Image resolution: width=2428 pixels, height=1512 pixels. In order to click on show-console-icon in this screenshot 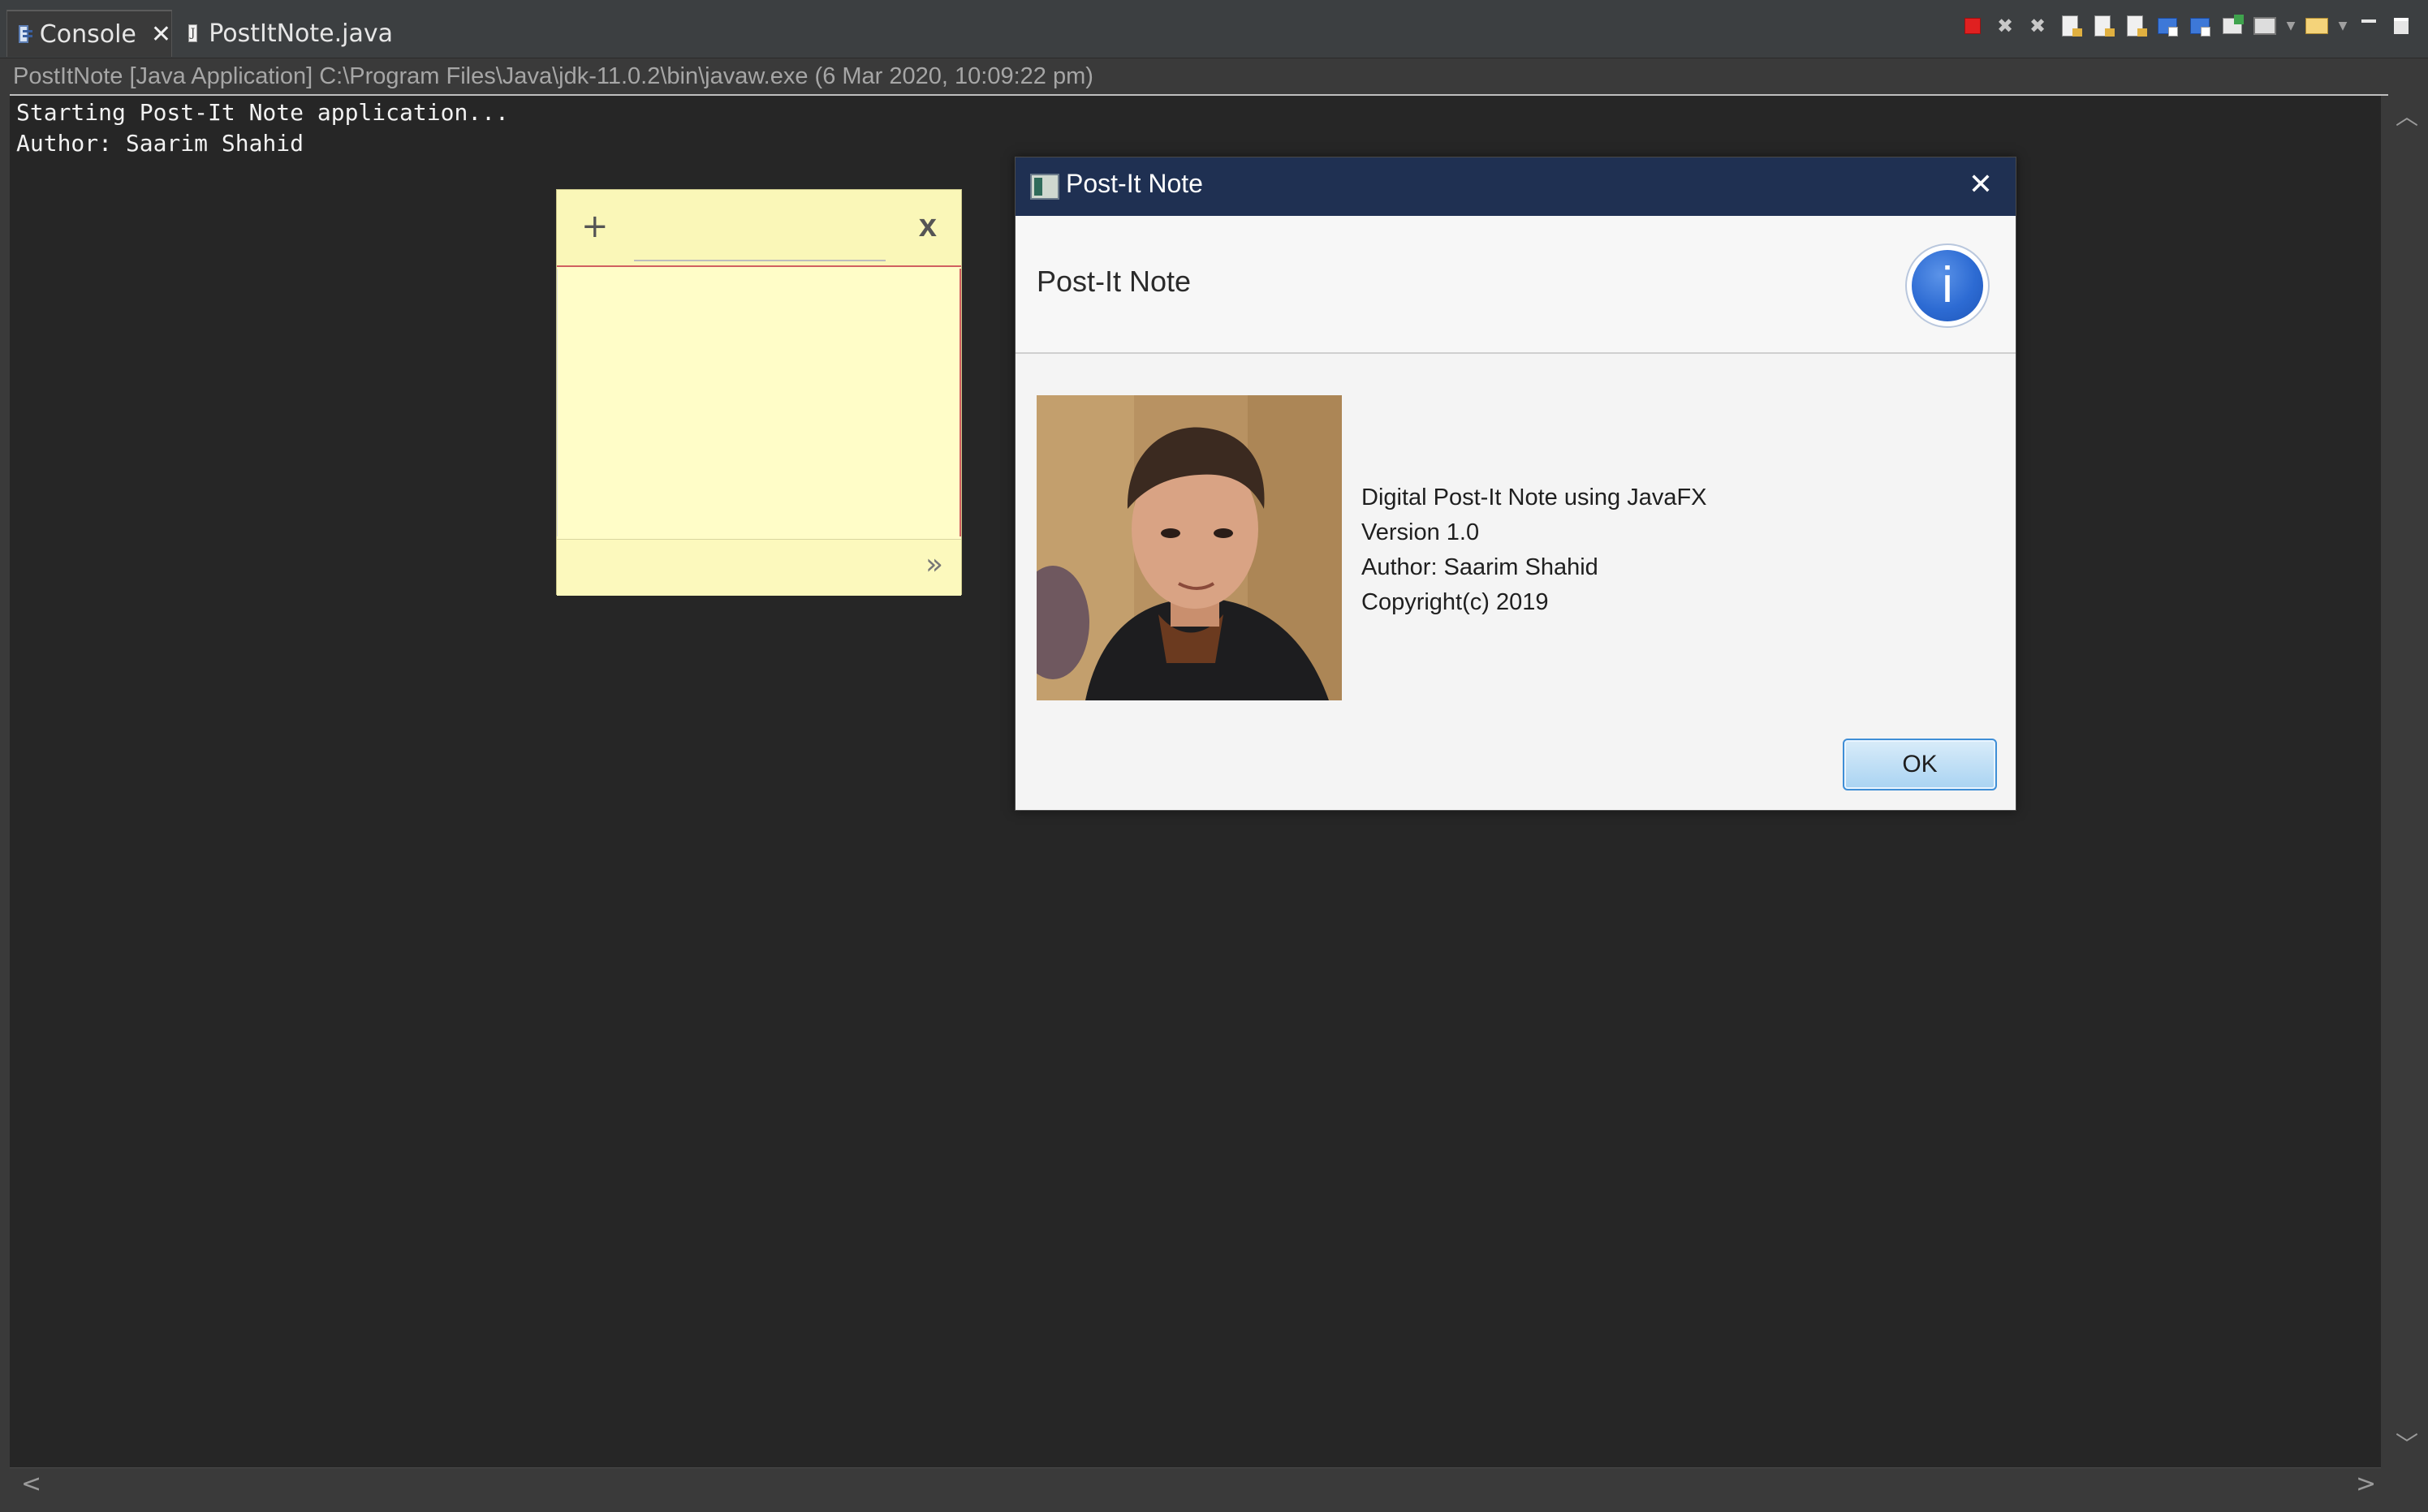, I will do `click(2070, 26)`.